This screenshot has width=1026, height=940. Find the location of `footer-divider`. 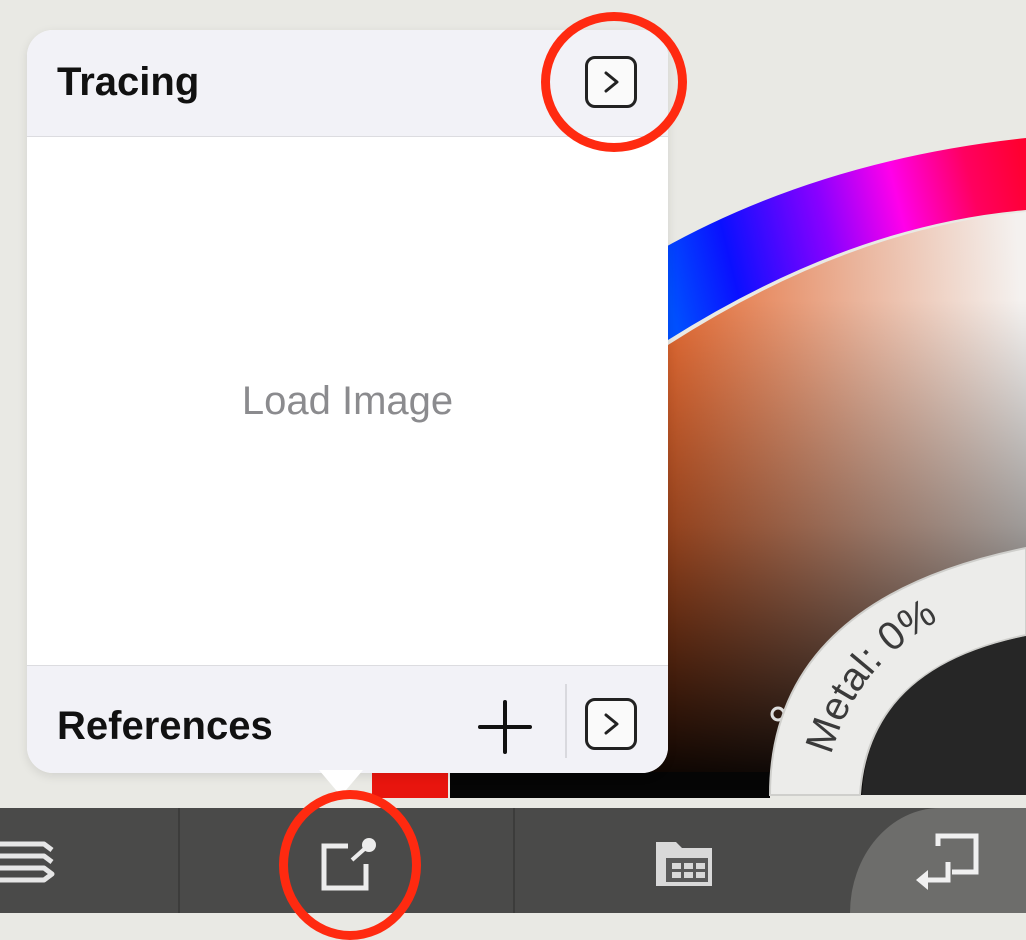

footer-divider is located at coordinates (566, 721).